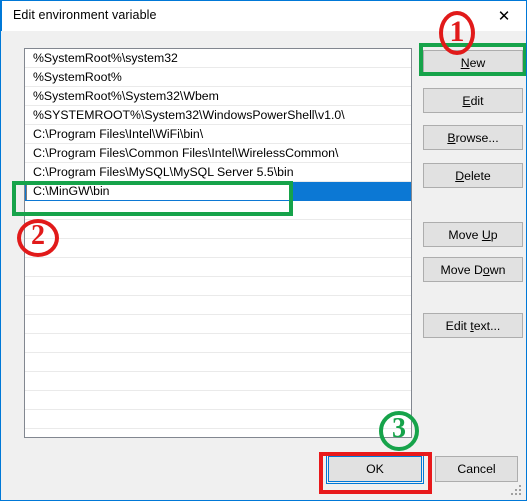 This screenshot has height=501, width=527. What do you see at coordinates (218, 77) in the screenshot?
I see `list-item: %SystemRoot%` at bounding box center [218, 77].